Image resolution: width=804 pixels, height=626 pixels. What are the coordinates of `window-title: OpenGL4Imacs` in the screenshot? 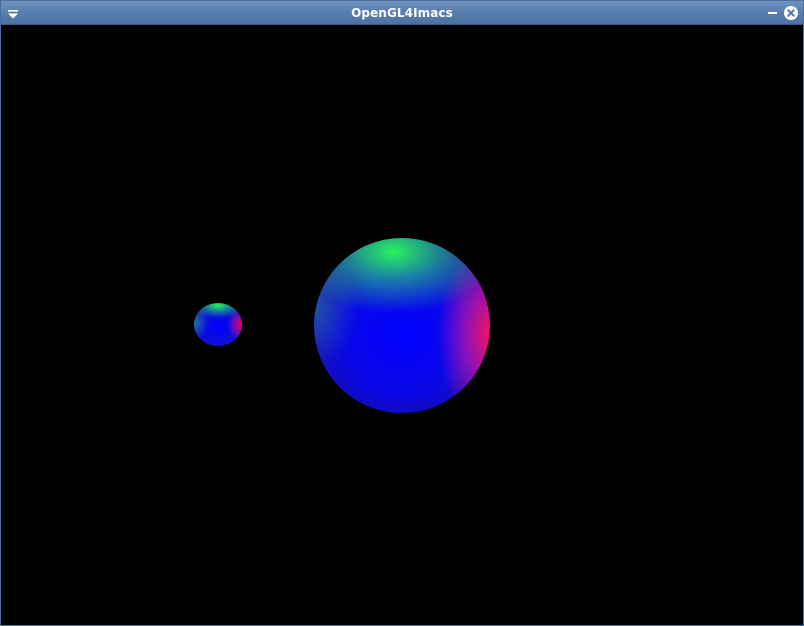 It's located at (402, 13).